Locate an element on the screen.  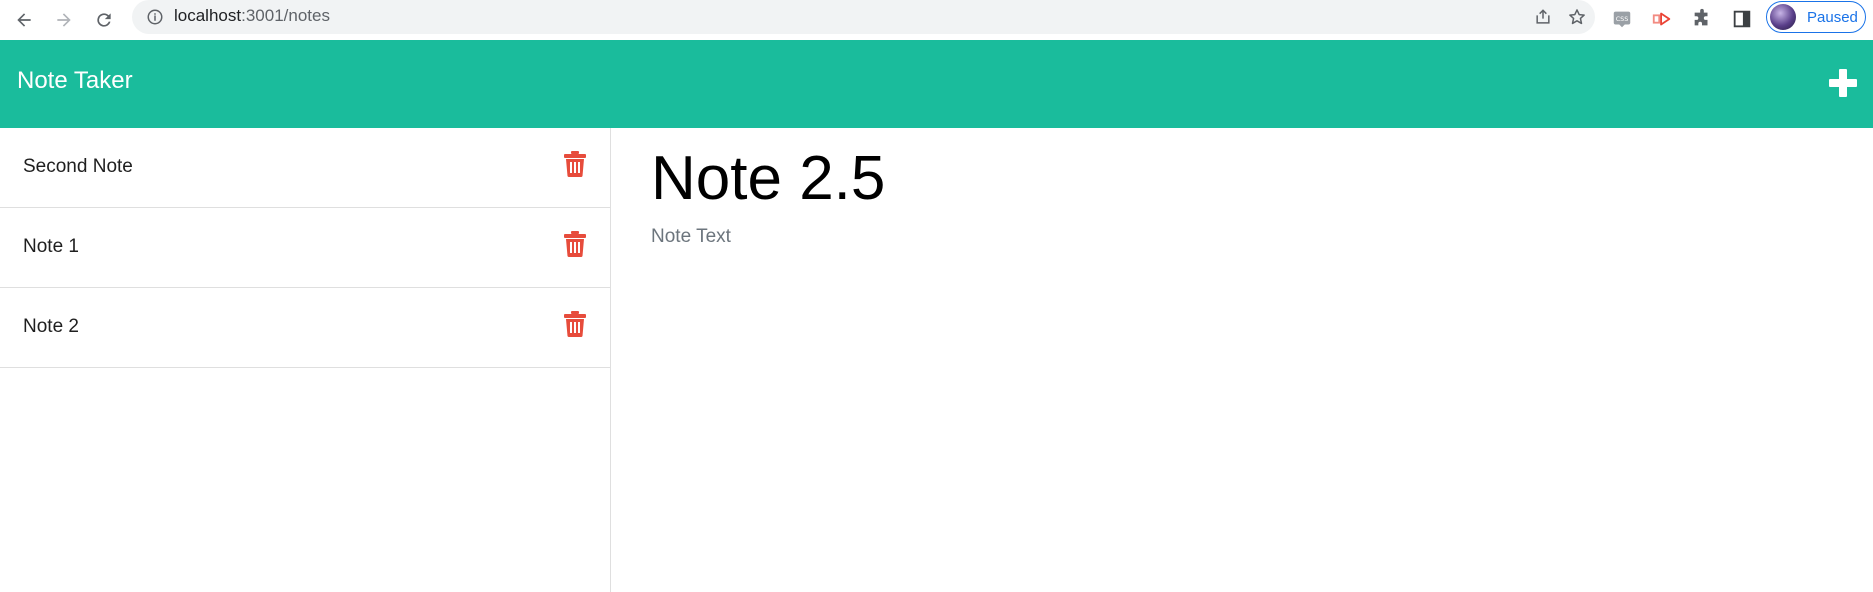
info-icon is located at coordinates (155, 17).